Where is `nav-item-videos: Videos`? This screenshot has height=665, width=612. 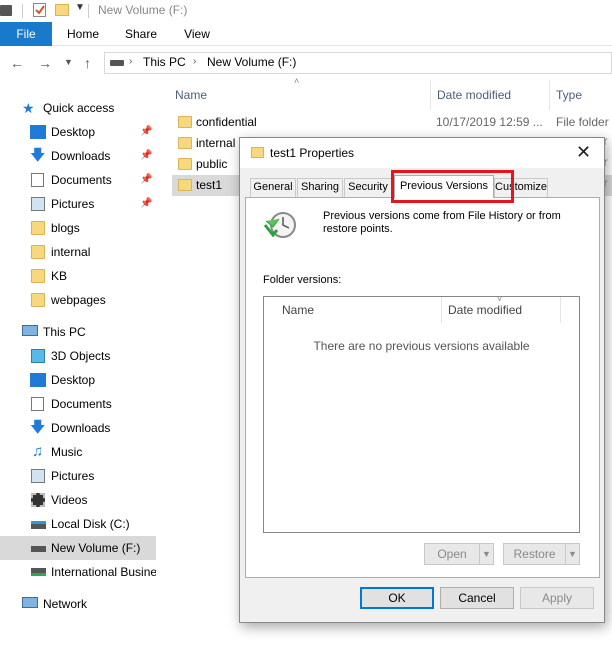 nav-item-videos: Videos is located at coordinates (78, 500).